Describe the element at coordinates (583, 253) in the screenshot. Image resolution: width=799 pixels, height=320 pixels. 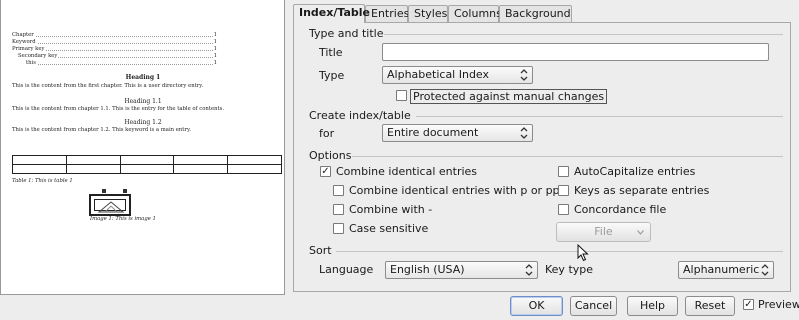
I see `mouse-pointer-icon` at that location.